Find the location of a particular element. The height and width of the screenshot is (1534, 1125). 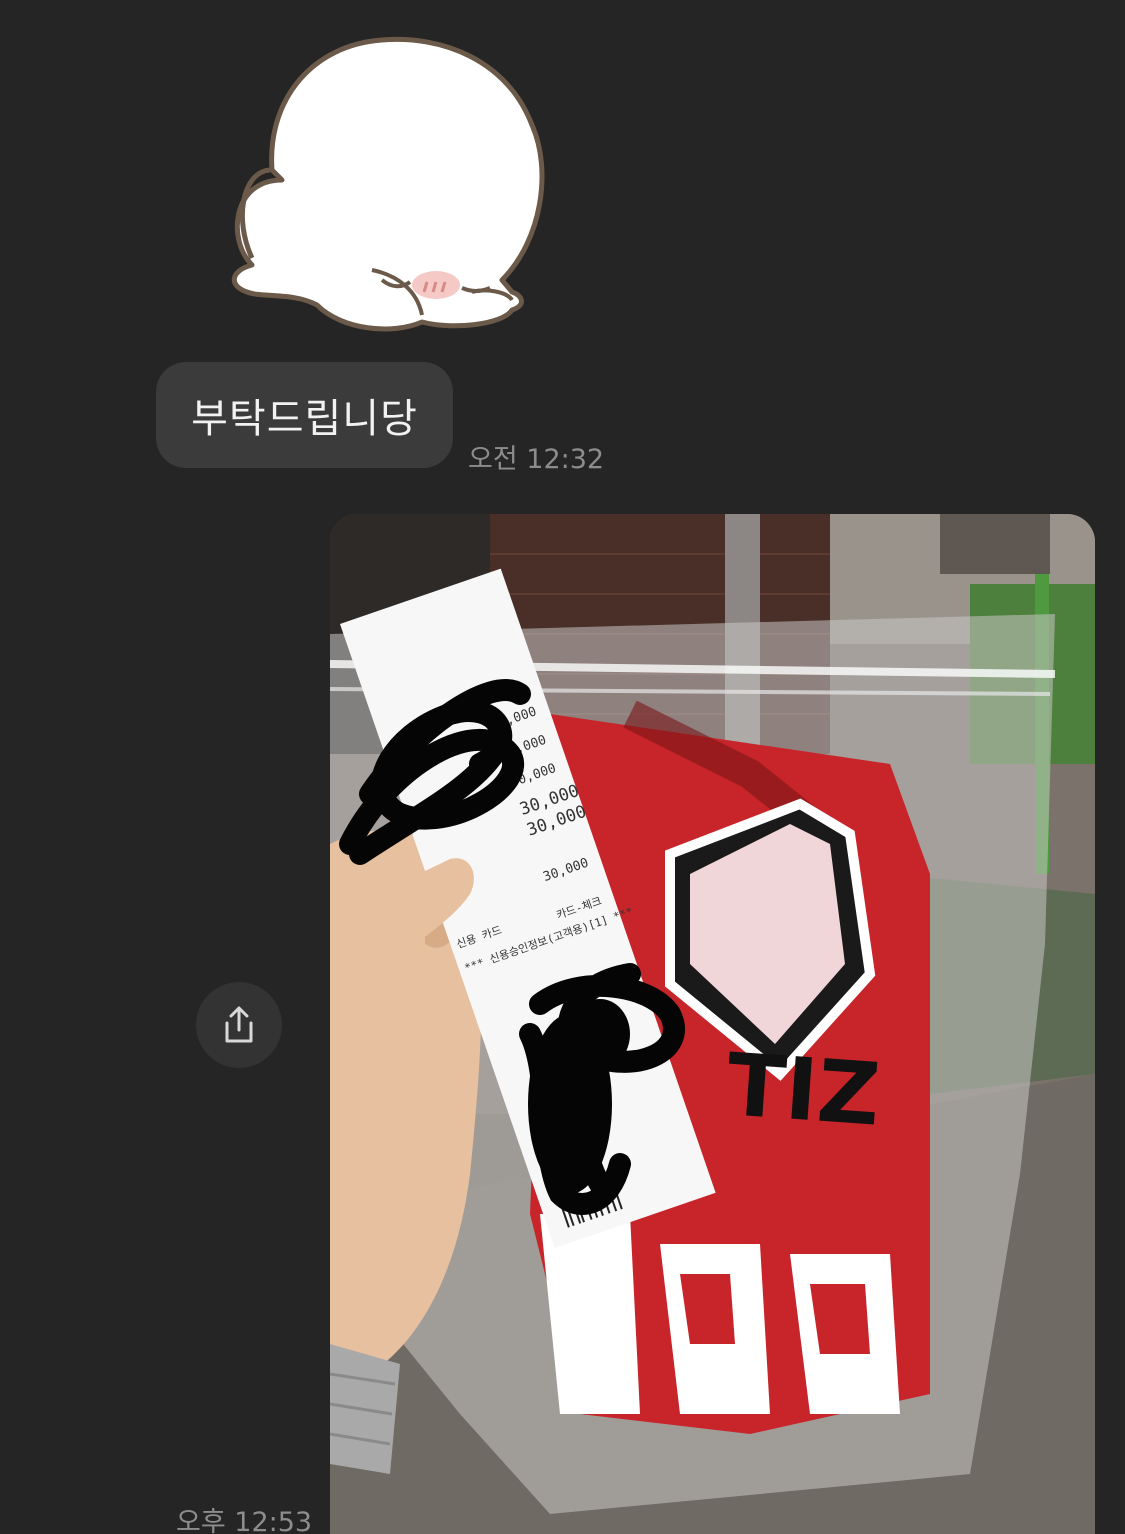

sticker-message is located at coordinates (392, 190).